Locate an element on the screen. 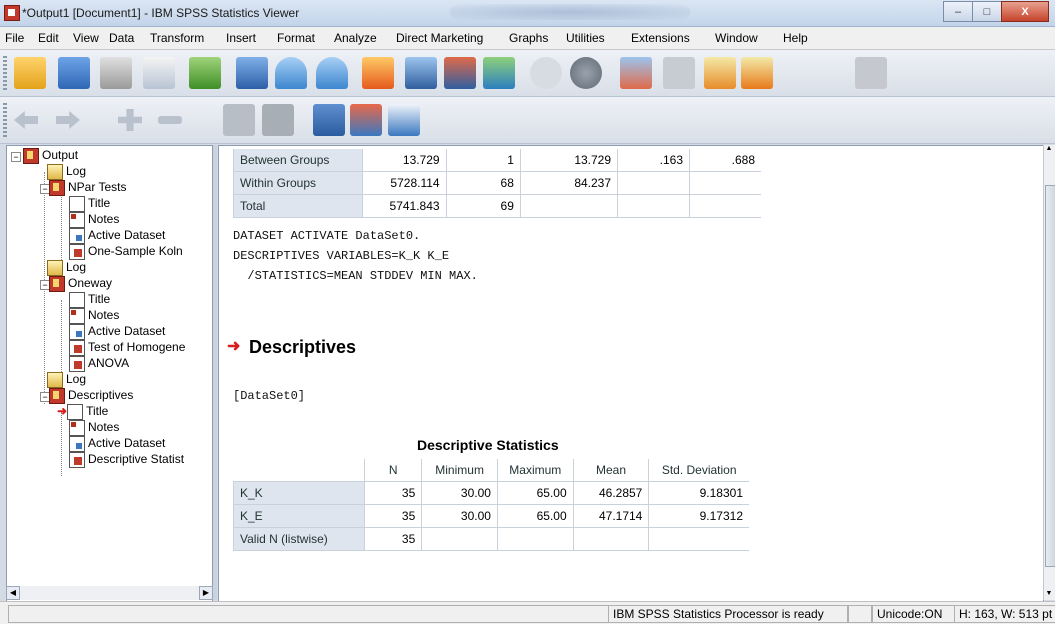 The width and height of the screenshot is (1055, 624). current-item-arrow-icon: ➜ is located at coordinates (234, 346).